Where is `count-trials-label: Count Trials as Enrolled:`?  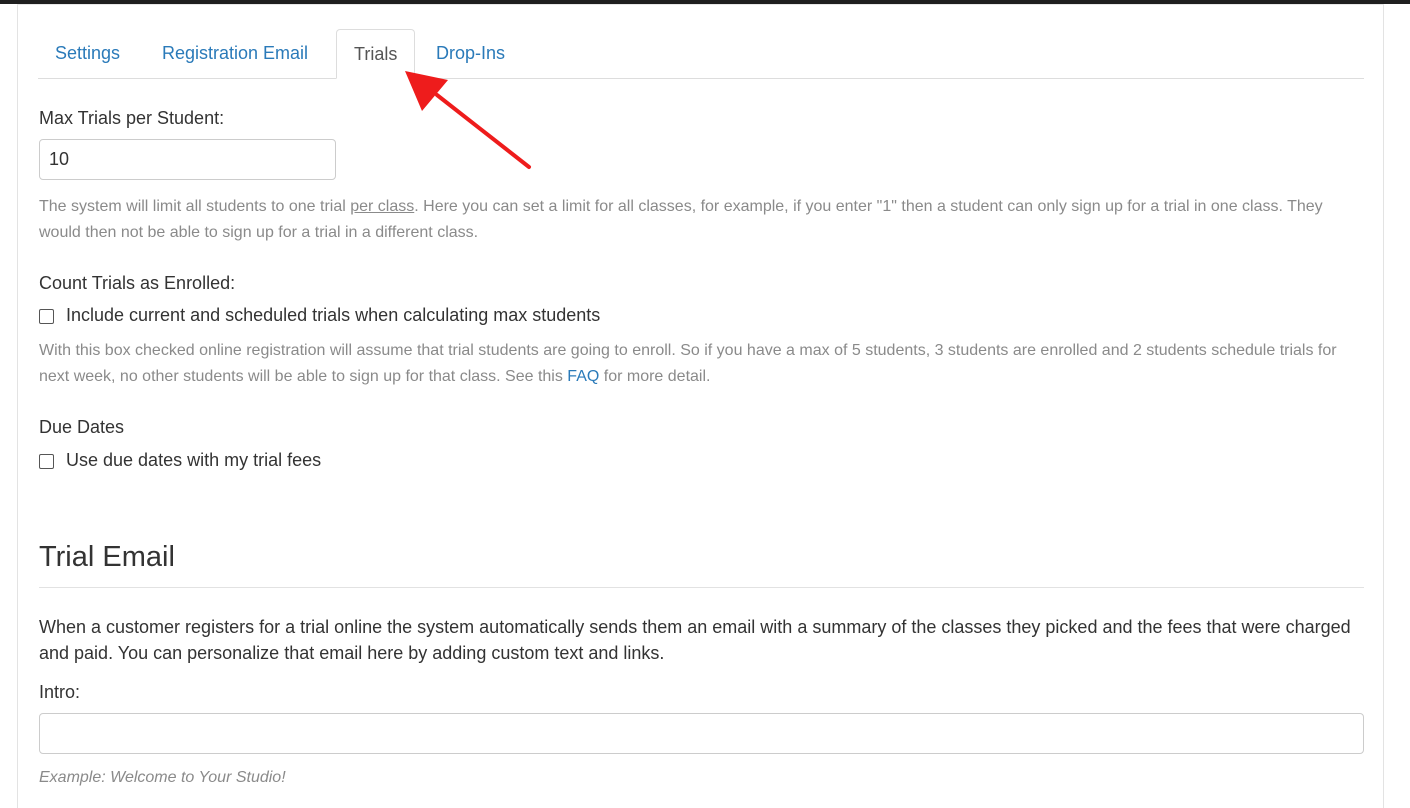 count-trials-label: Count Trials as Enrolled: is located at coordinates (137, 283).